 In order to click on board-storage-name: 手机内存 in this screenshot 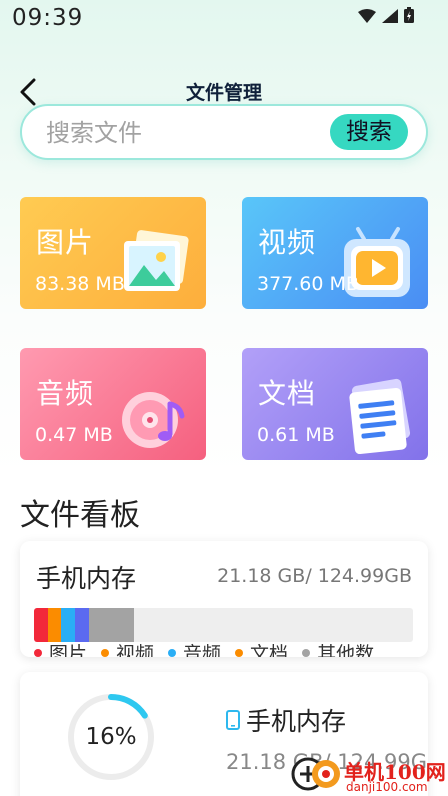, I will do `click(86, 578)`.